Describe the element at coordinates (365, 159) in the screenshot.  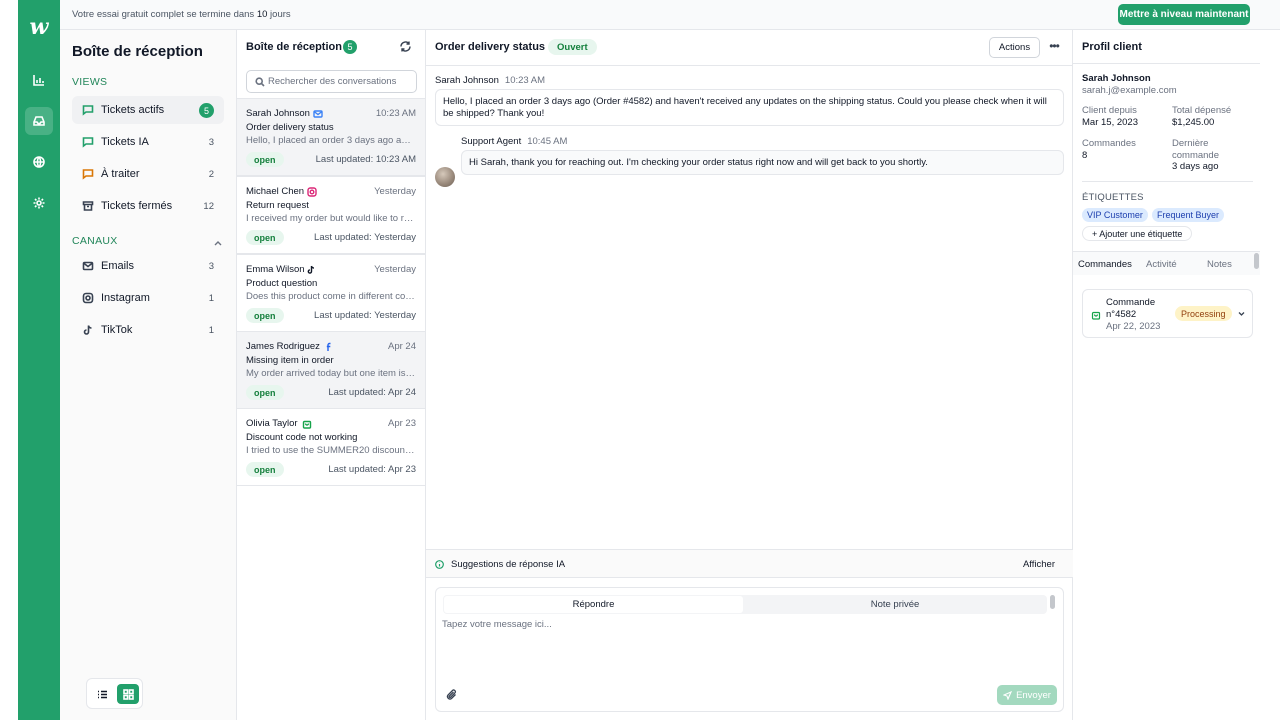
I see `conversation-updated: Last updated: 10:23 AM` at that location.